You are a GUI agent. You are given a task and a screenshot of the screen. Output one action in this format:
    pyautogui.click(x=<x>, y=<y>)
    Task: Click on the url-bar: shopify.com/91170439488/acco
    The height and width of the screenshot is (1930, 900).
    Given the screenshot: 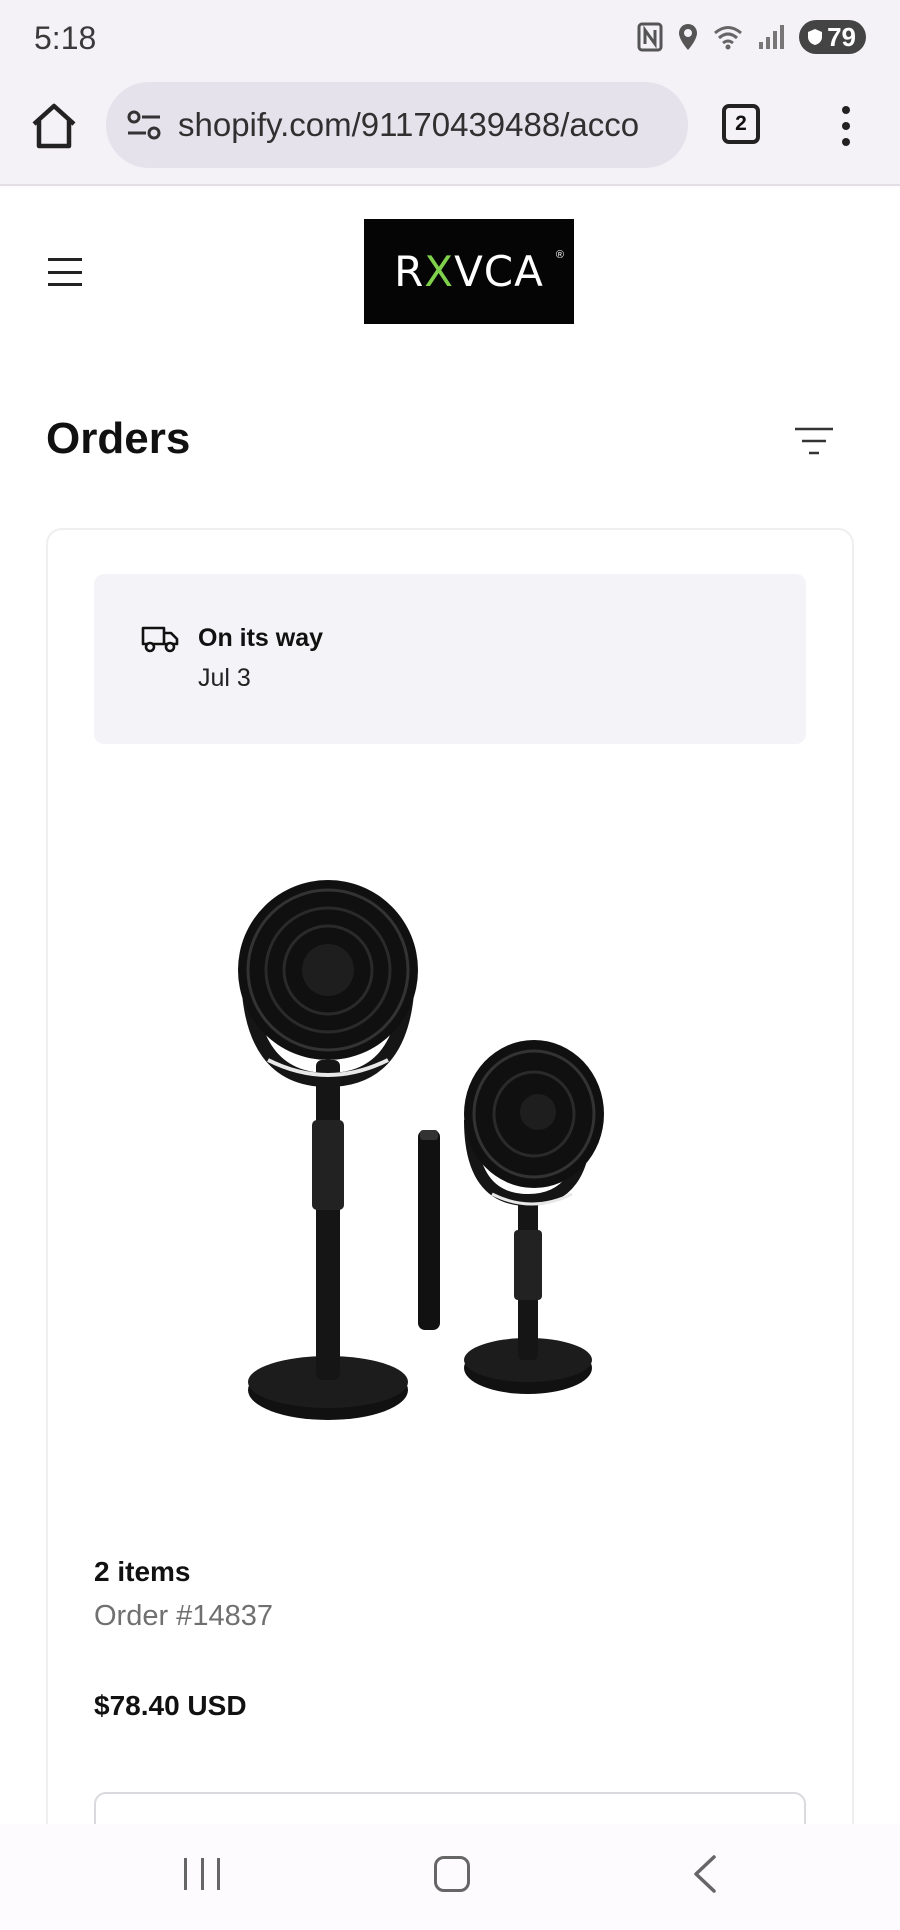 What is the action you would take?
    pyautogui.click(x=397, y=125)
    